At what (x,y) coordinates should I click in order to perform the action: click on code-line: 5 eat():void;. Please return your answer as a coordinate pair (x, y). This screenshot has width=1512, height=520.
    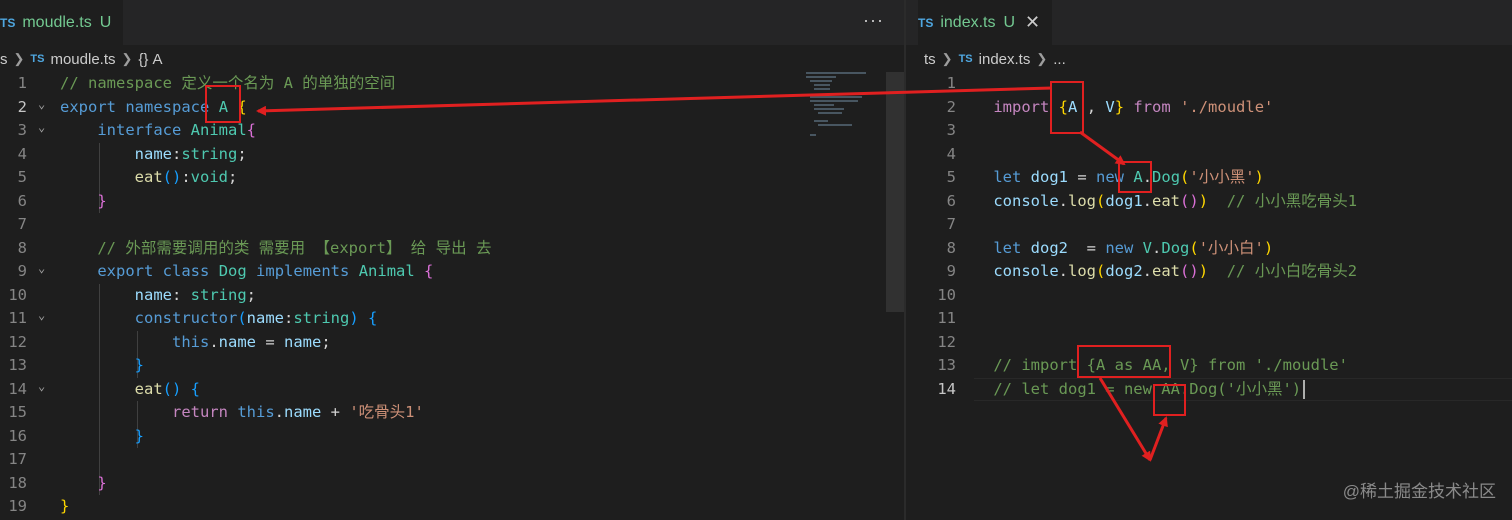
    Looking at the image, I should click on (452, 178).